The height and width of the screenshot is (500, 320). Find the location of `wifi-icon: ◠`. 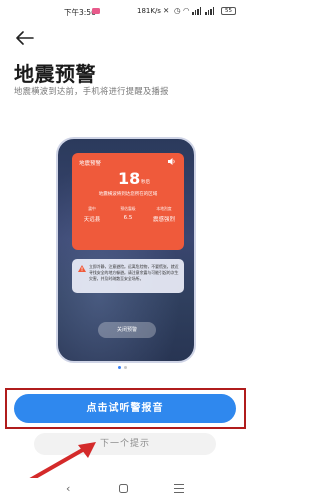

wifi-icon: ◠ is located at coordinates (186, 10).